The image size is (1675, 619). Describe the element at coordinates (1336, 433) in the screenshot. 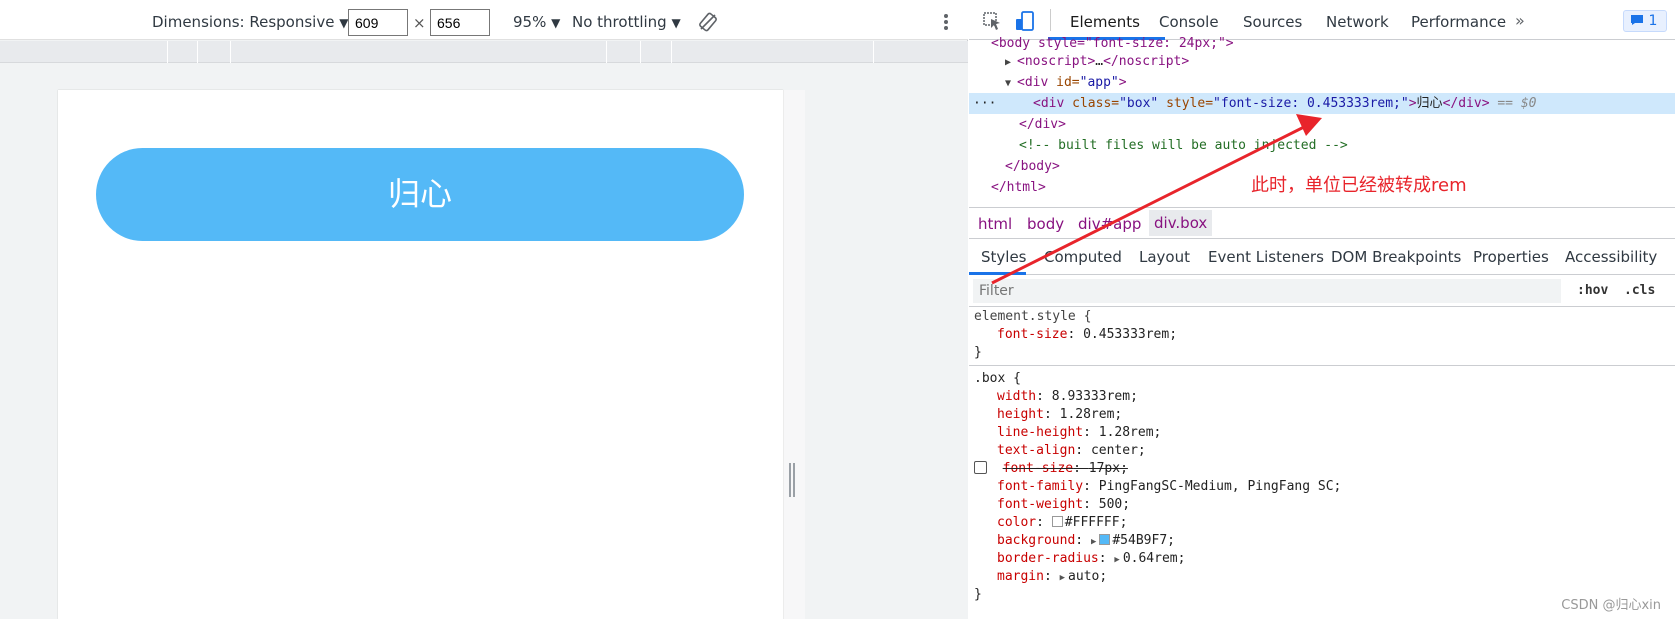

I see `prop-line-height: line-height: 1.28rem;` at that location.